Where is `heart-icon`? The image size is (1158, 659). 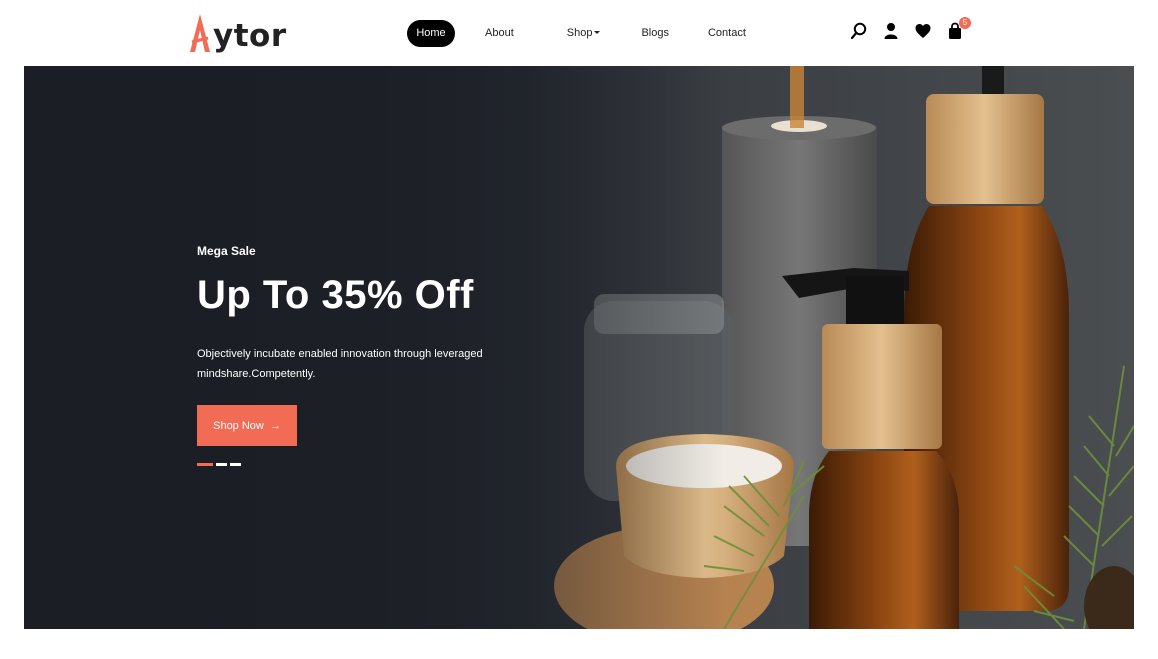 heart-icon is located at coordinates (923, 31).